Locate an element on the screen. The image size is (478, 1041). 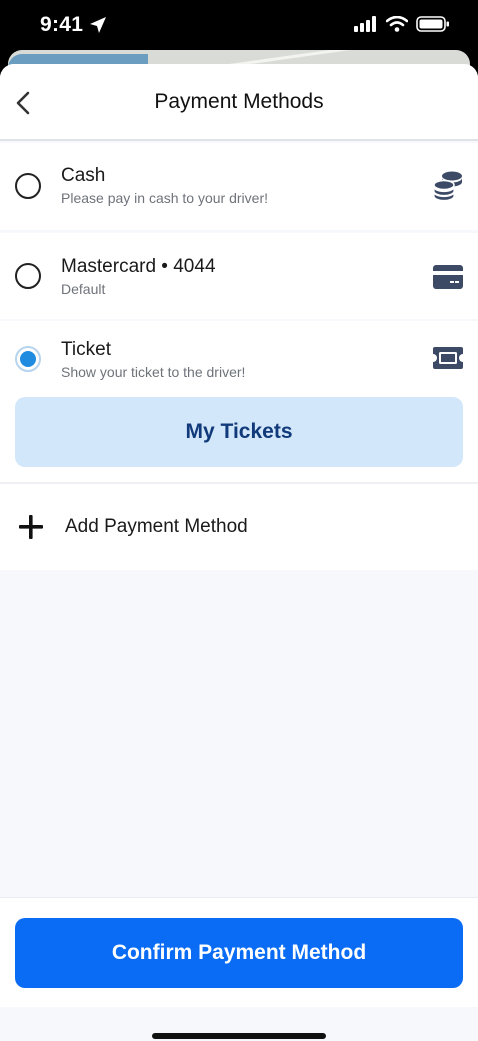
my-tickets-button: My Tickets is located at coordinates (239, 432).